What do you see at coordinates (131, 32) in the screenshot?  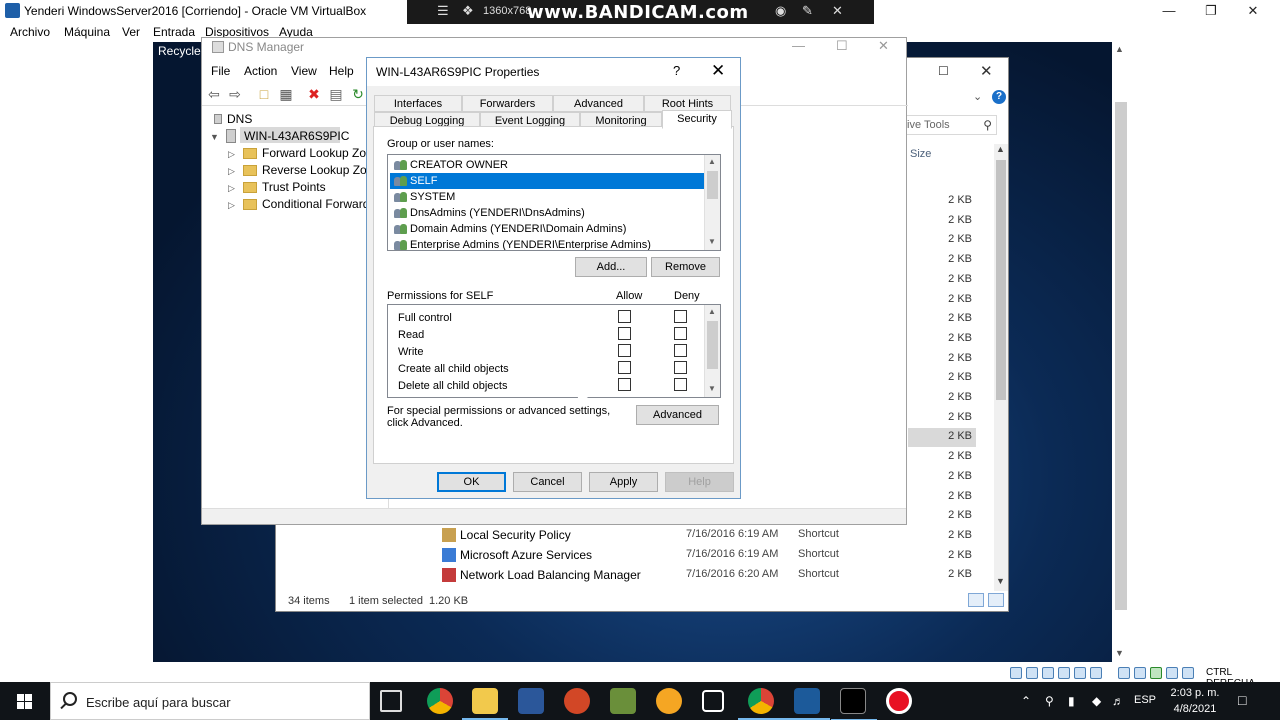 I see `menu-ver: Ver` at bounding box center [131, 32].